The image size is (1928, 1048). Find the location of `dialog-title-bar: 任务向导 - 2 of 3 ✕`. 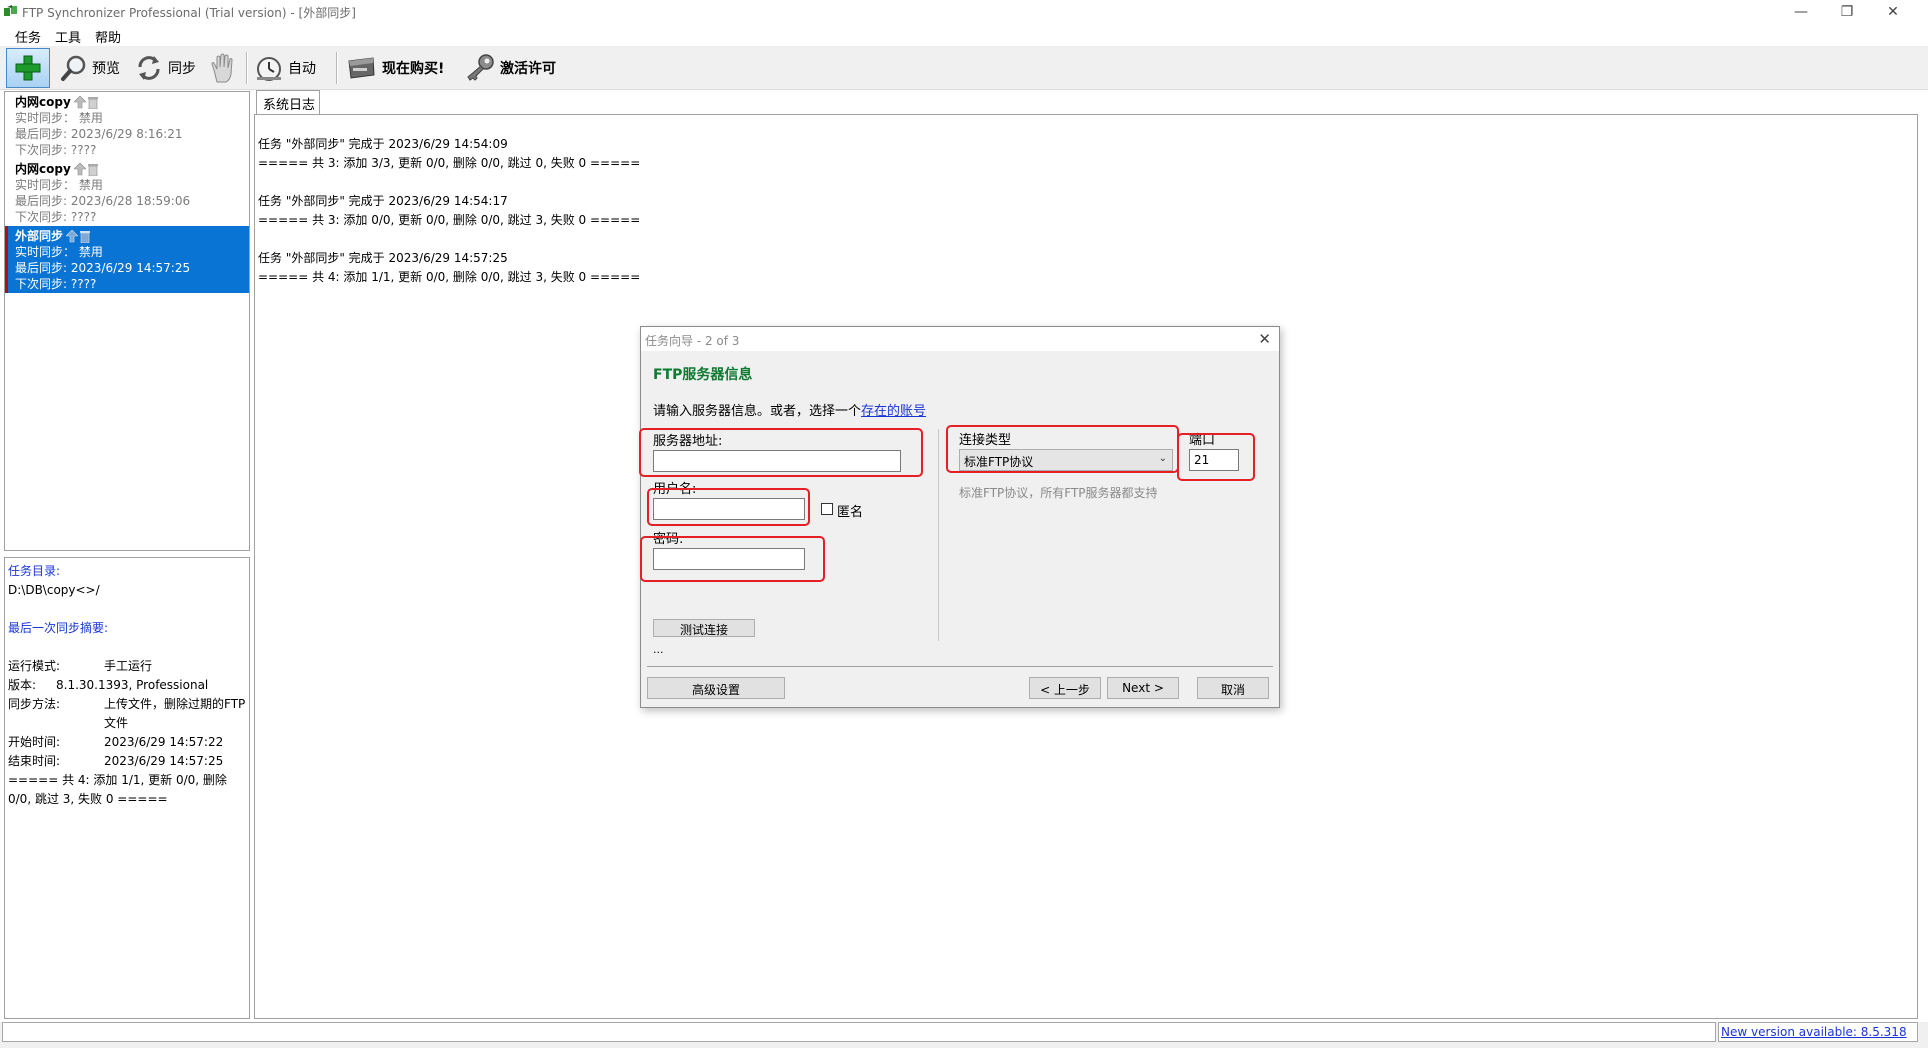

dialog-title-bar: 任务向导 - 2 of 3 ✕ is located at coordinates (960, 339).